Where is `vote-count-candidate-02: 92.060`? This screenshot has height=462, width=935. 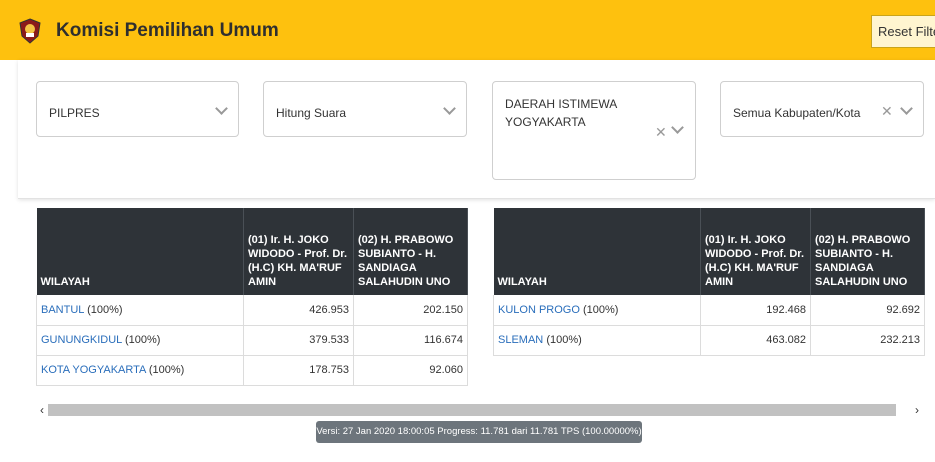
vote-count-candidate-02: 92.060 is located at coordinates (410, 370).